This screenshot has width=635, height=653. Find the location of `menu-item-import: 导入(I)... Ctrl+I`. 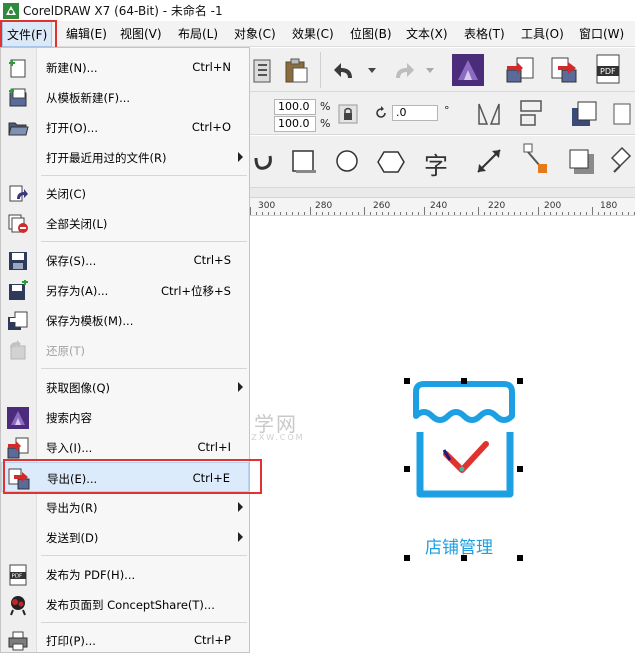

menu-item-import: 导入(I)... Ctrl+I is located at coordinates (125, 447).